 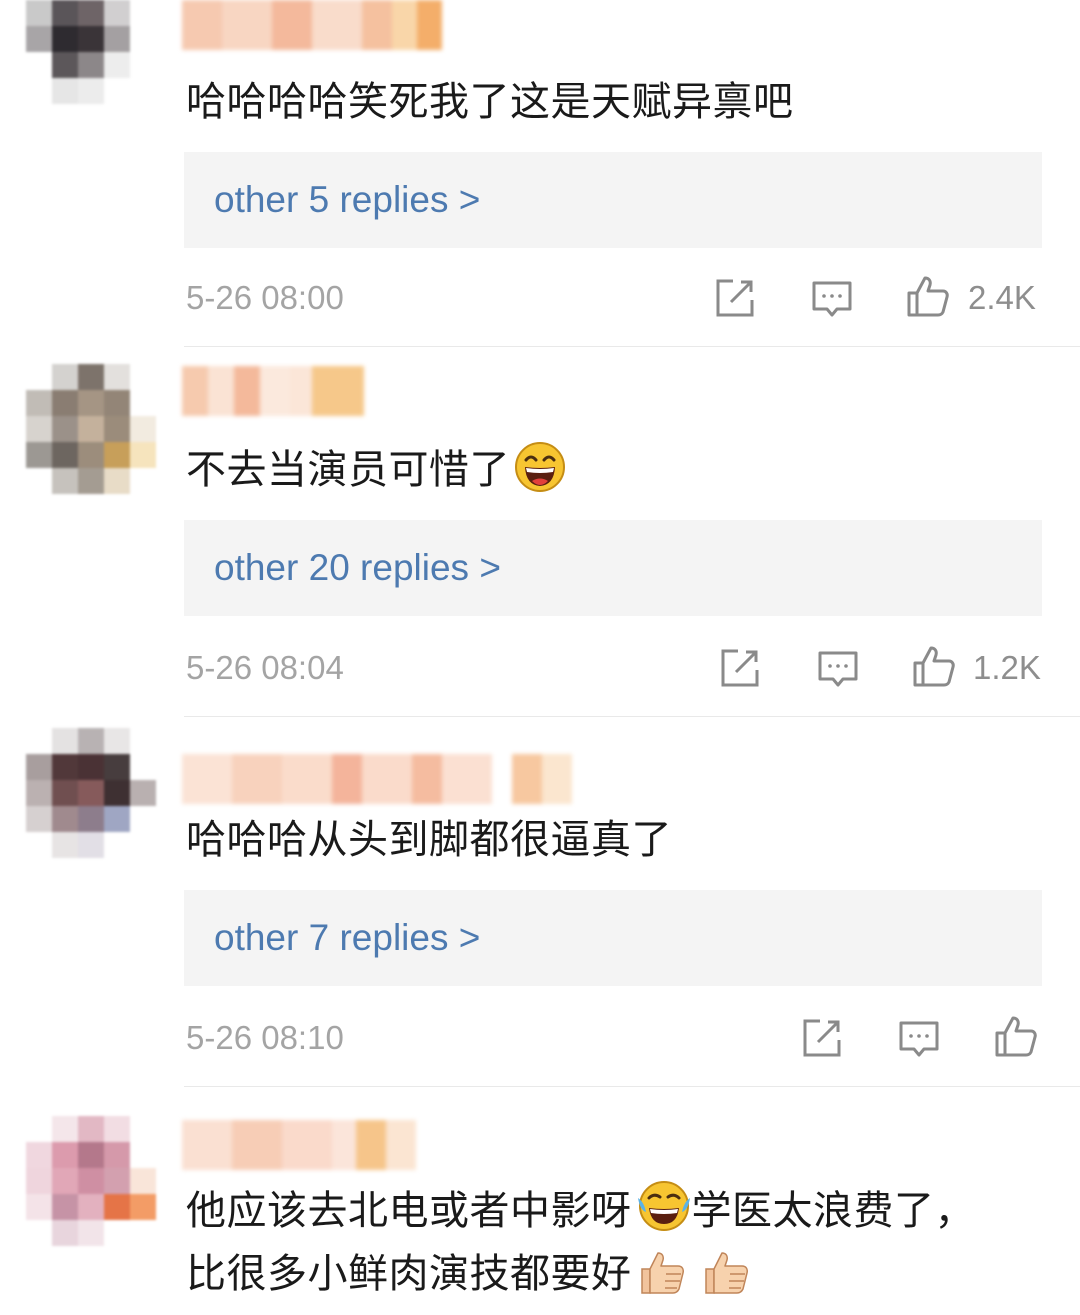 I want to click on view-replies-button: other 7 replies >, so click(x=613, y=938).